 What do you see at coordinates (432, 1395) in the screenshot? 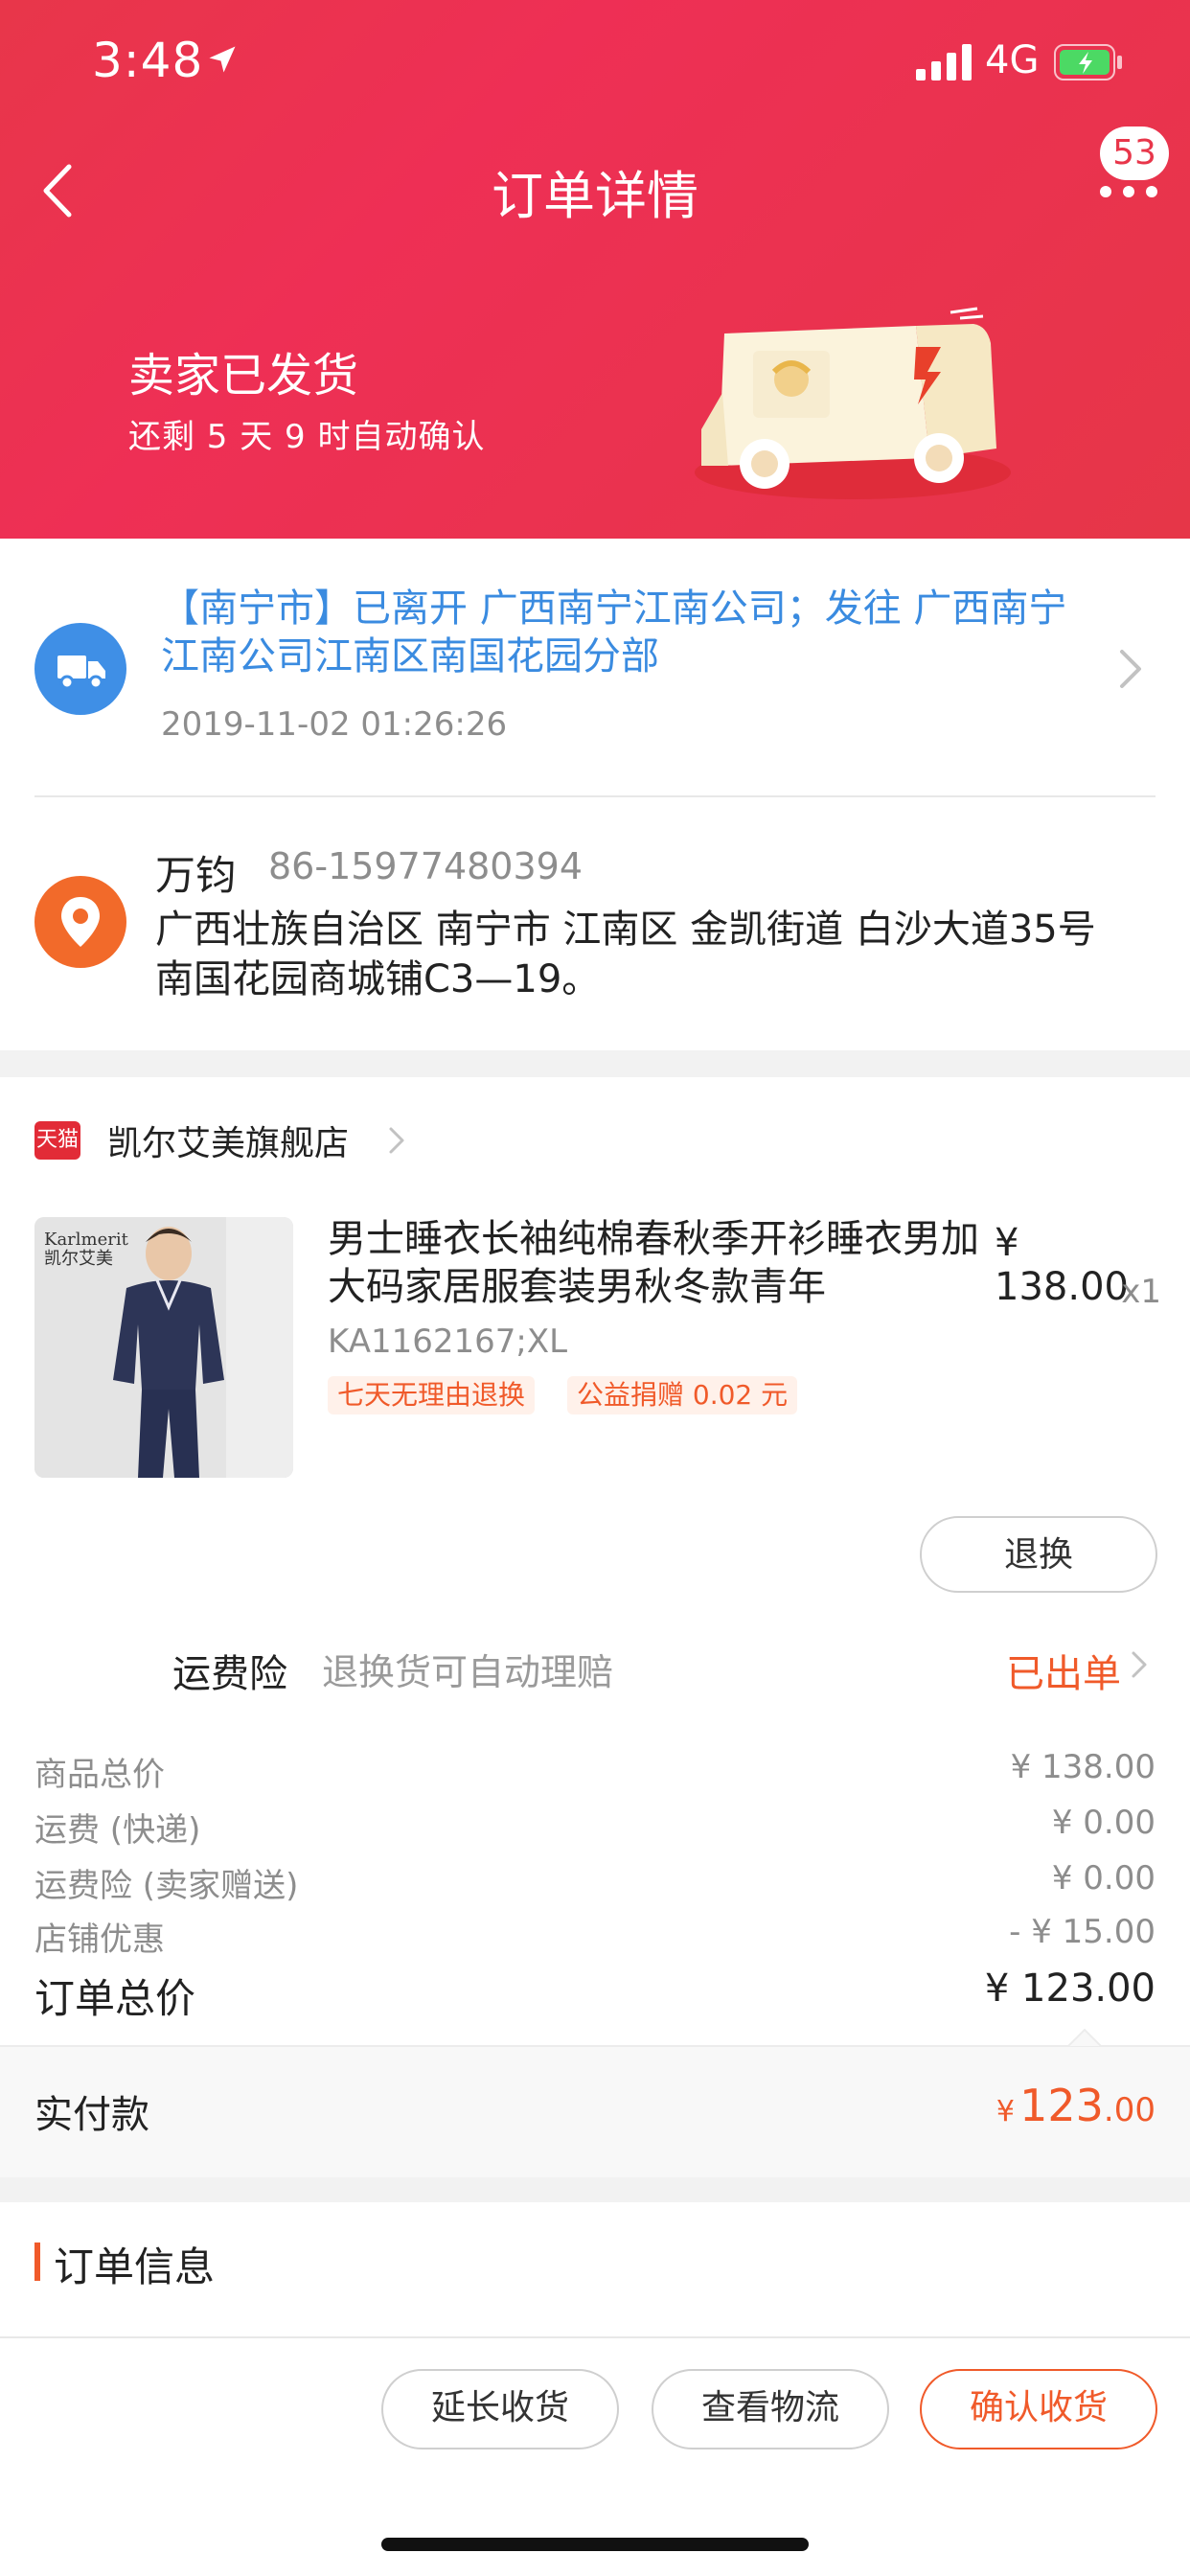
I see `return-policy-tag: 七天无理由退换` at bounding box center [432, 1395].